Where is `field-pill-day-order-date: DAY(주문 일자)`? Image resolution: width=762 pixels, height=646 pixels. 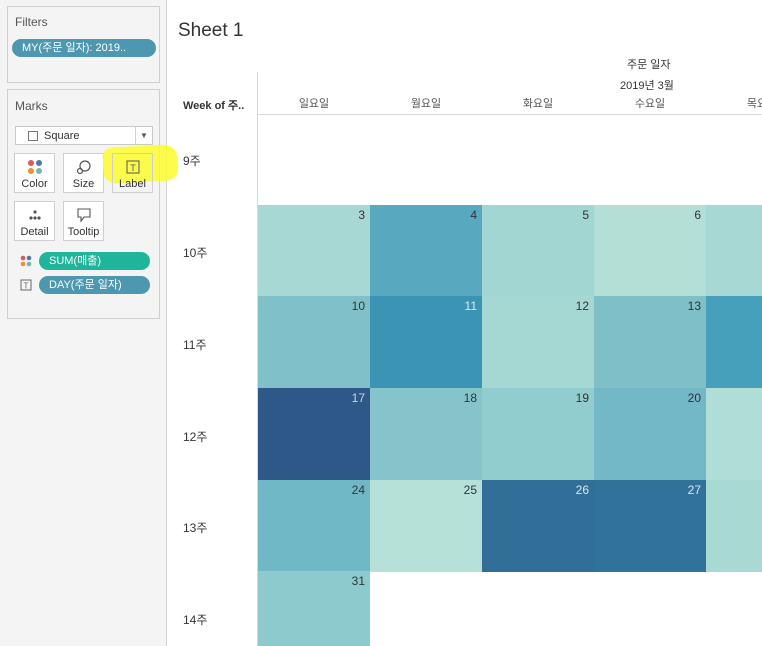 field-pill-day-order-date: DAY(주문 일자) is located at coordinates (94, 285).